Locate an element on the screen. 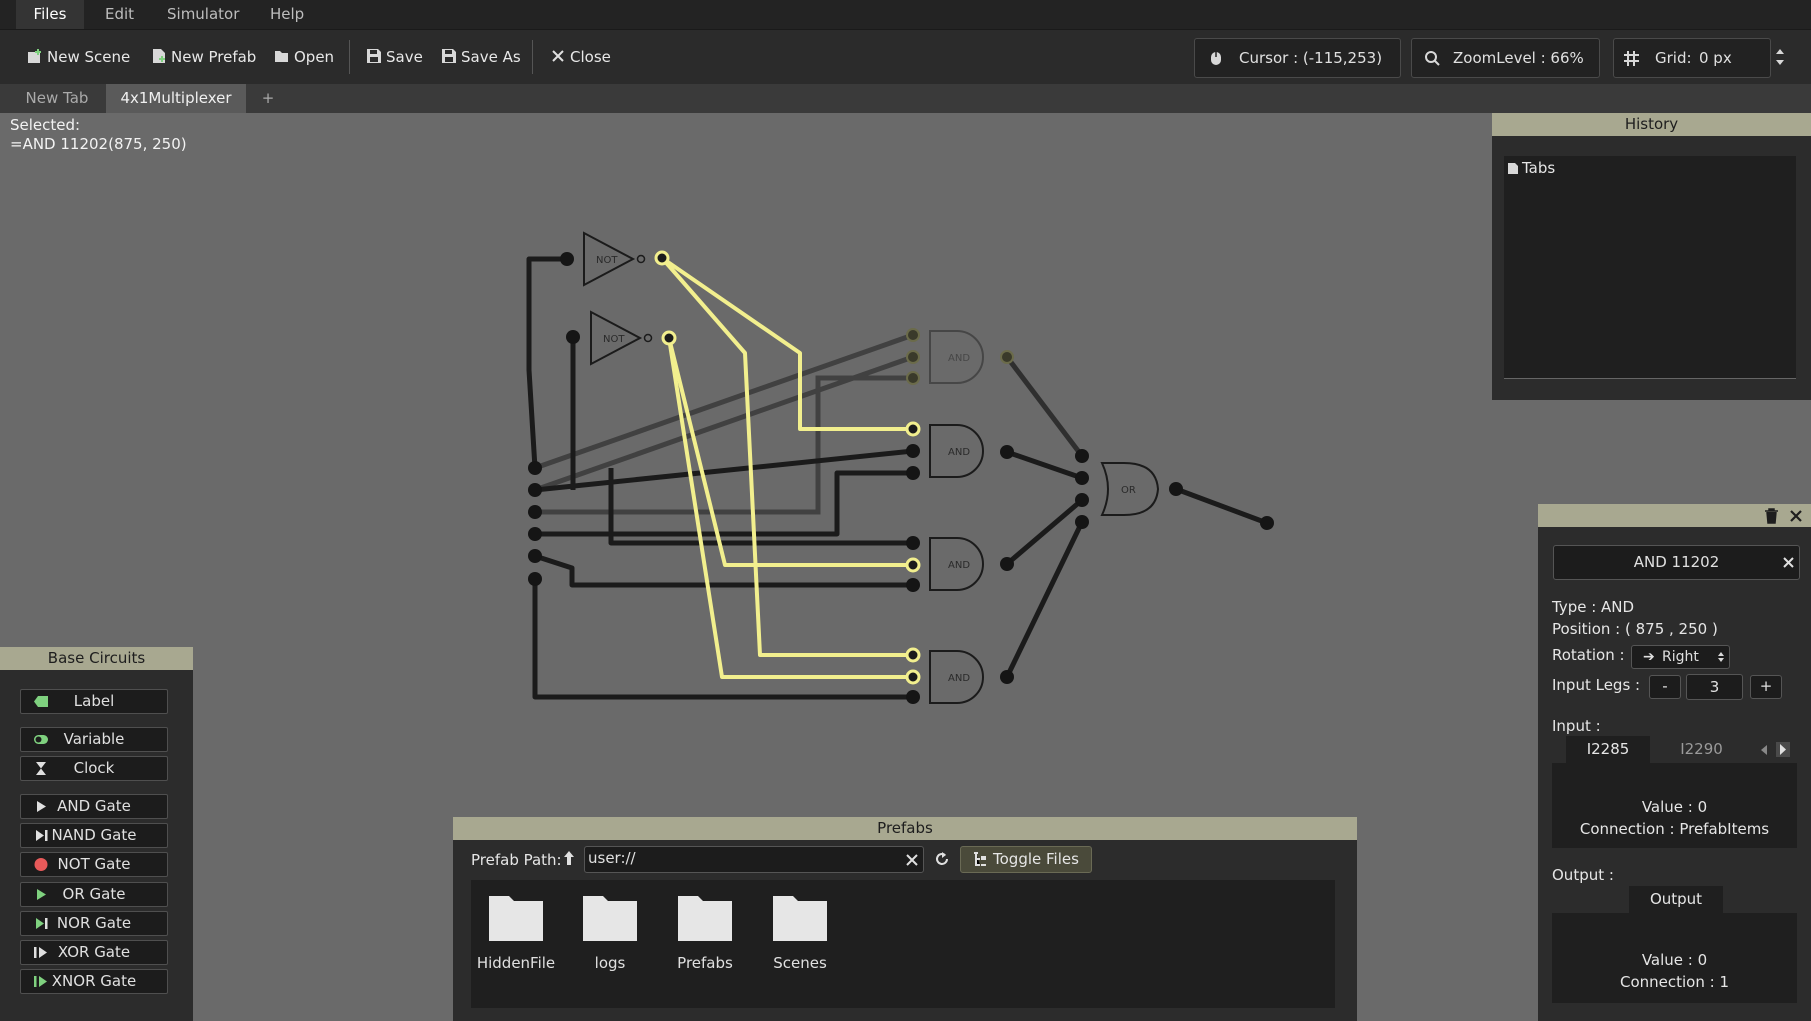 This screenshot has width=1811, height=1021. output-detail: Value : 0 Connection : 1 is located at coordinates (1674, 958).